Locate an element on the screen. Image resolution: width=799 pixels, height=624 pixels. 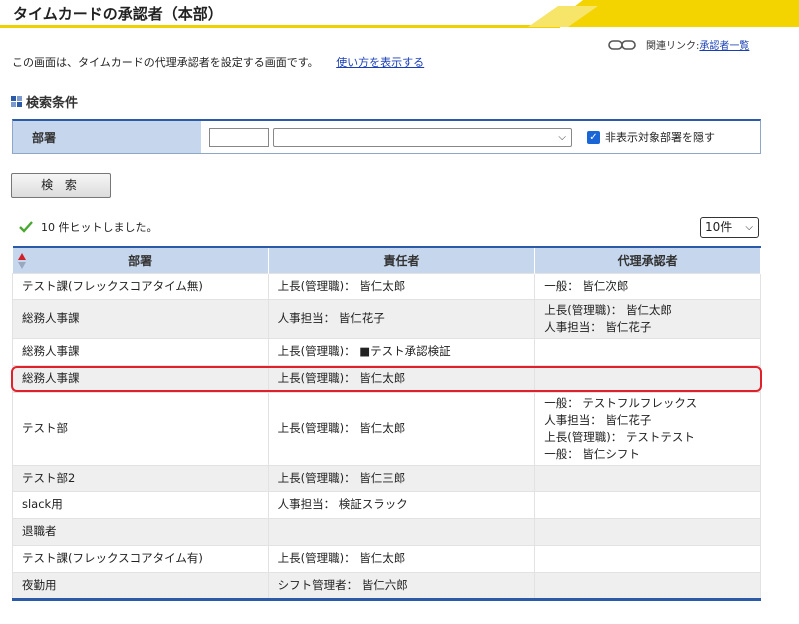
column-header-proxy: 代理承認者 is located at coordinates (647, 260).